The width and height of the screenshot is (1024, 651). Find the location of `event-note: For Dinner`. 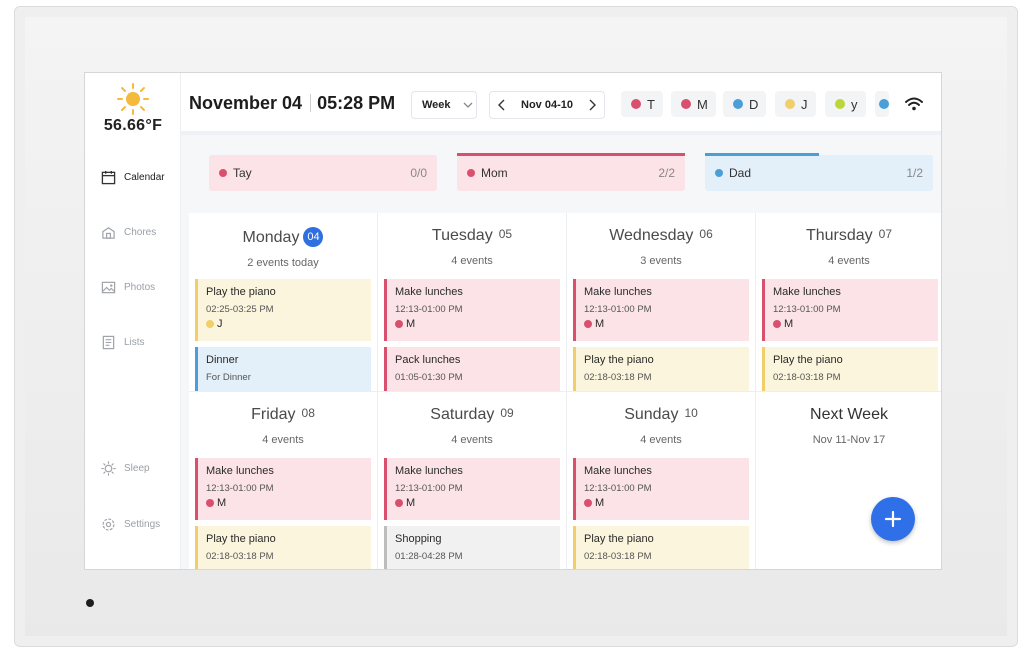

event-note: For Dinner is located at coordinates (228, 377).